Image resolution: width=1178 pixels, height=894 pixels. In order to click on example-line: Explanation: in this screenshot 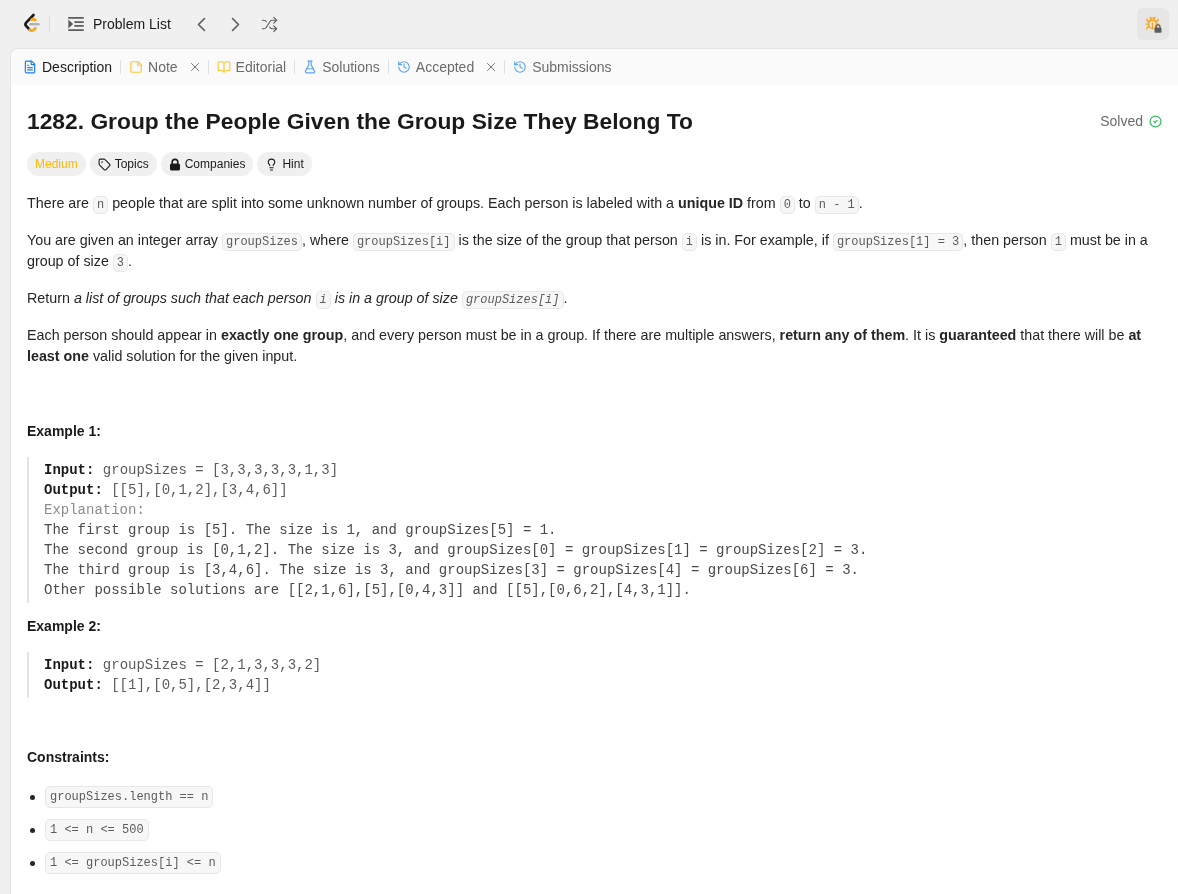, I will do `click(95, 510)`.